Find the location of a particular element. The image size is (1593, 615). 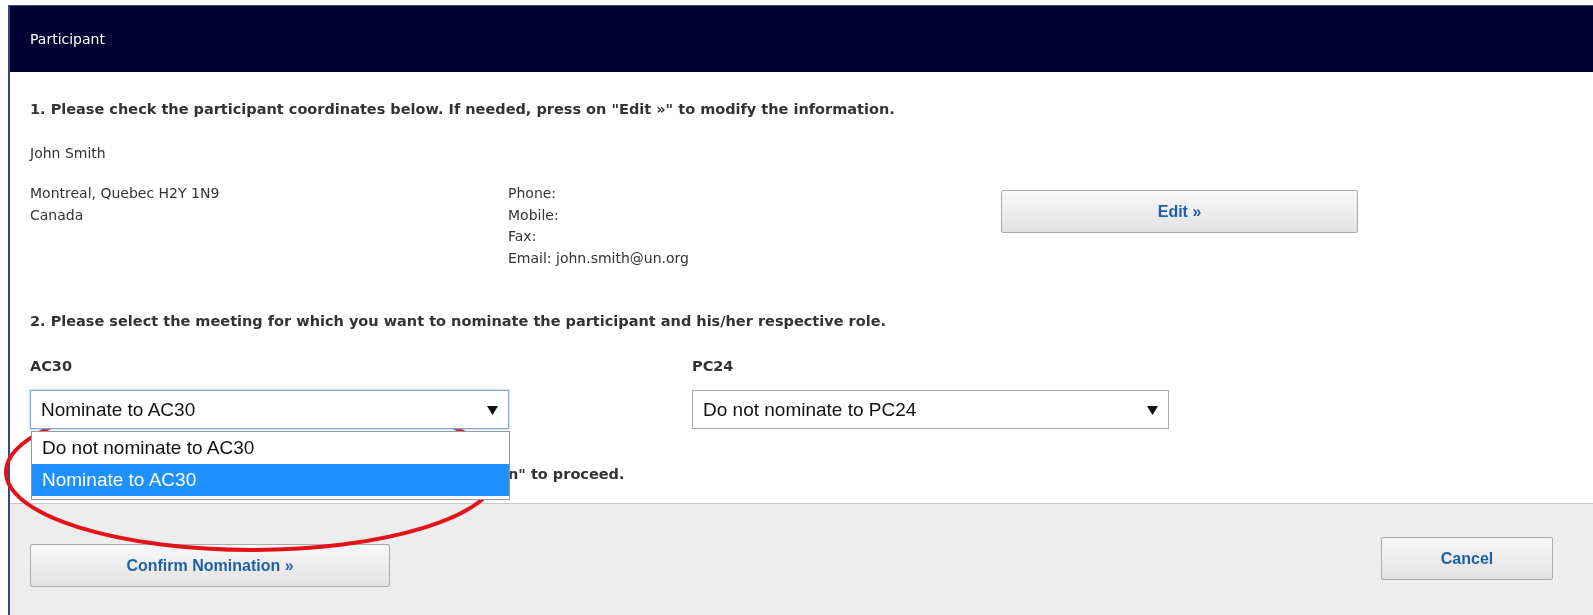

address-line: Montreal, Quebec H2Y 1N9 is located at coordinates (125, 193).